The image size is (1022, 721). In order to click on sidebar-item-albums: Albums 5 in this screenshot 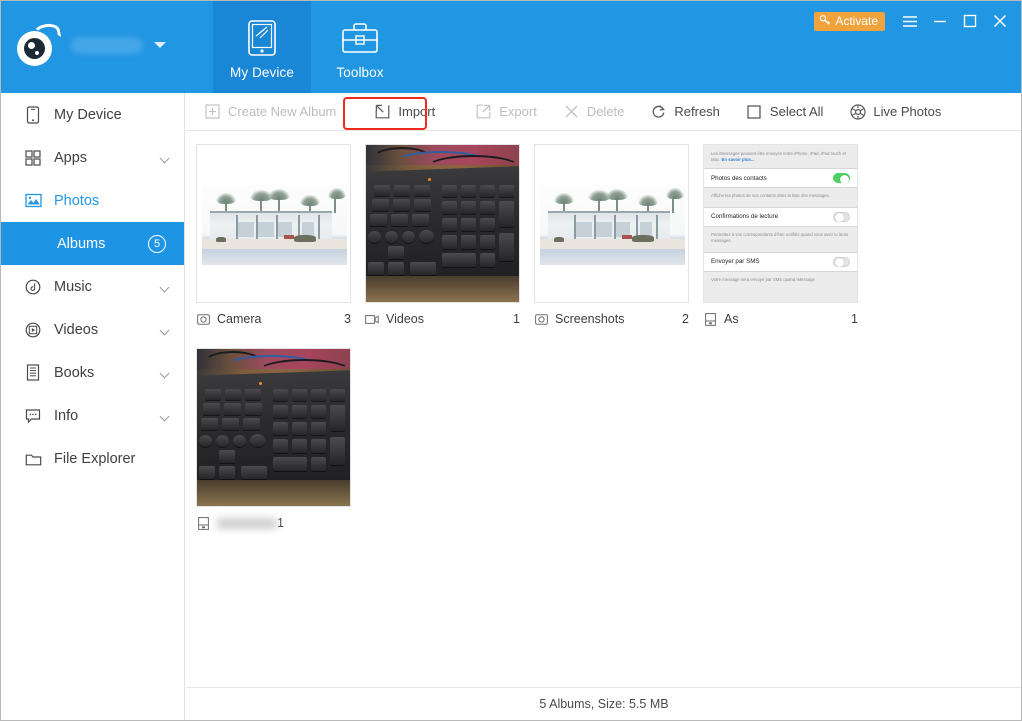, I will do `click(92, 243)`.